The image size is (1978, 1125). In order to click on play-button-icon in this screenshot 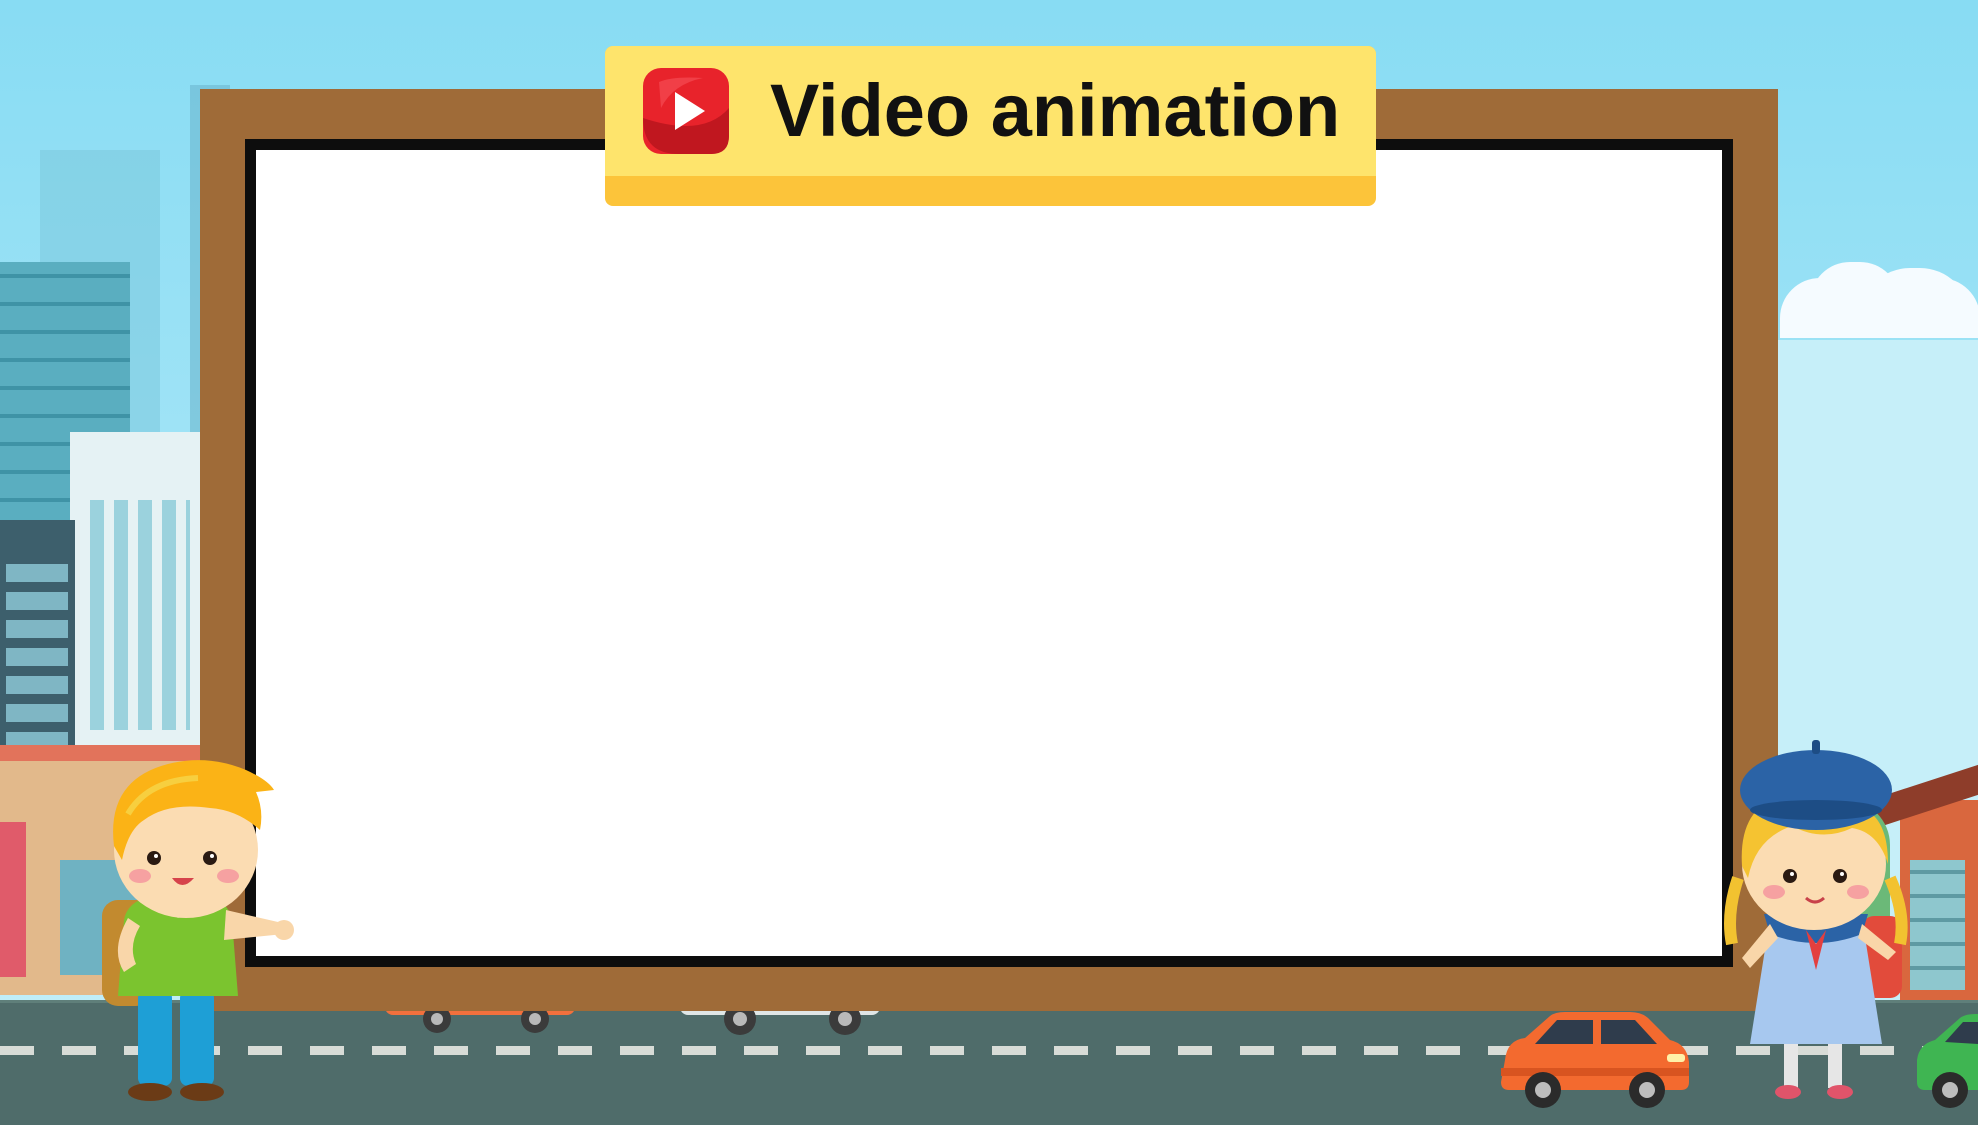, I will do `click(686, 111)`.